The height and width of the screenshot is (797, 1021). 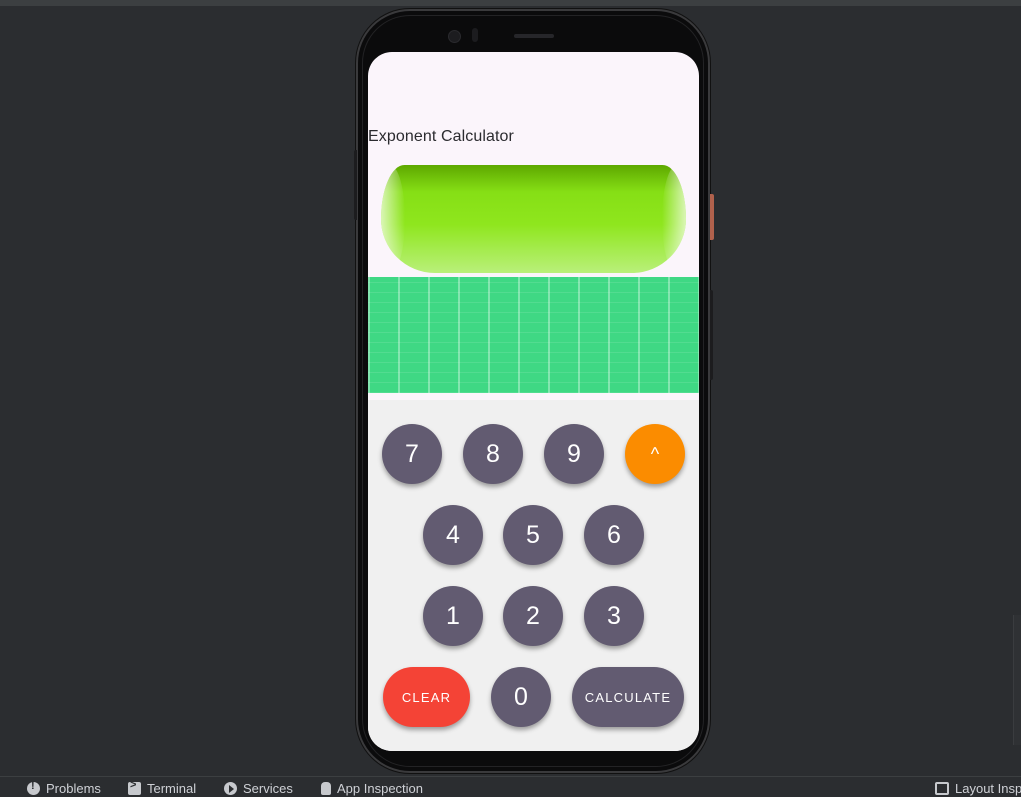 What do you see at coordinates (475, 35) in the screenshot?
I see `proximity-sensor` at bounding box center [475, 35].